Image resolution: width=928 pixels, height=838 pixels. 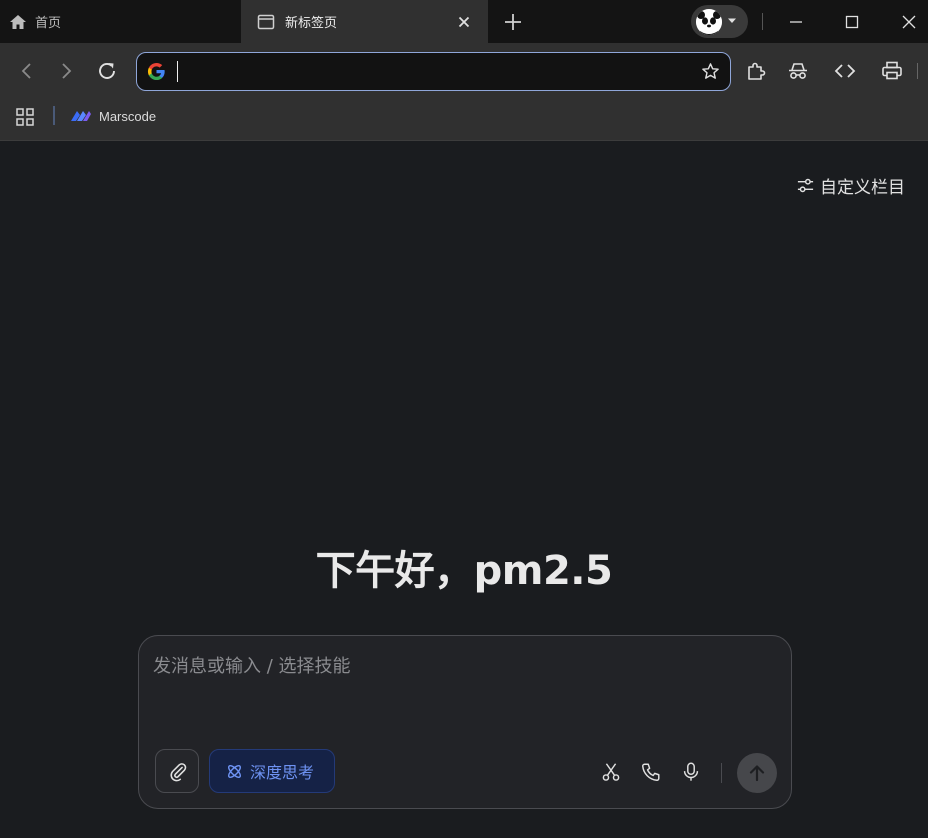 I want to click on profile-button, so click(x=719, y=21).